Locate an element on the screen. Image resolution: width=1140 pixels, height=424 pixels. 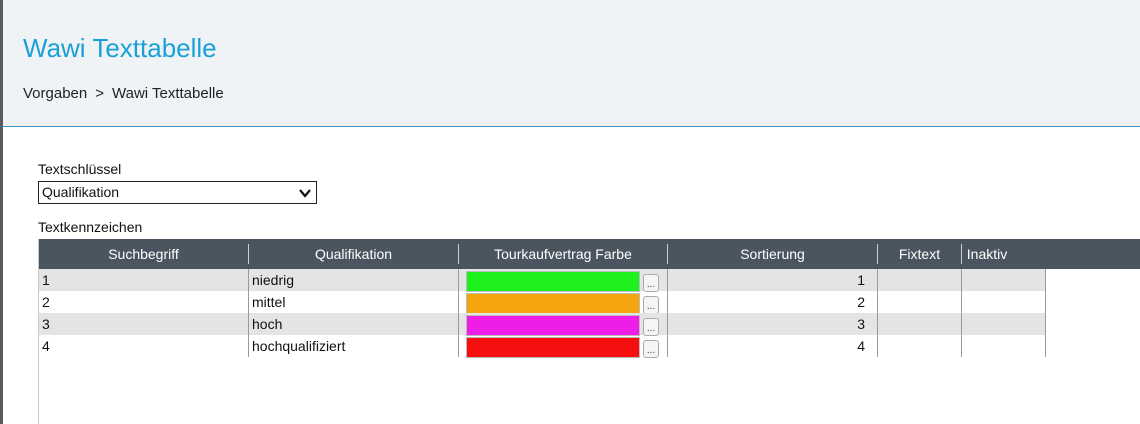
table-row: 4 hochqualifiziert ... 4 is located at coordinates (542, 346).